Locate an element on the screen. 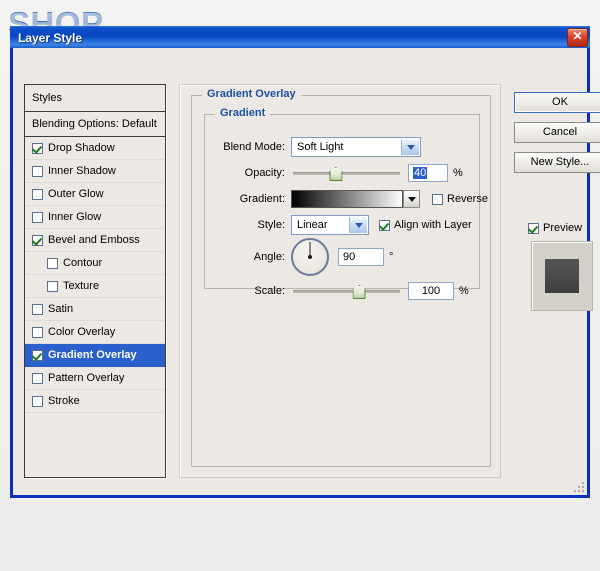 The width and height of the screenshot is (600, 571). scale-slider-thumb is located at coordinates (359, 292).